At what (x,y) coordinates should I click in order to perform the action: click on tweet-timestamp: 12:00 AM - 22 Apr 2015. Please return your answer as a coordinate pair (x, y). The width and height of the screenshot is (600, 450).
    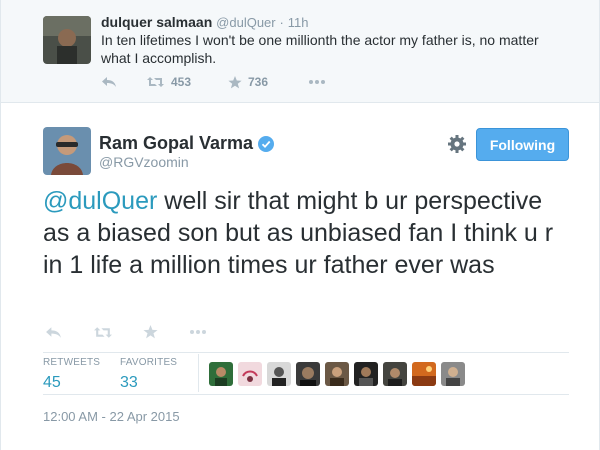
    Looking at the image, I should click on (111, 416).